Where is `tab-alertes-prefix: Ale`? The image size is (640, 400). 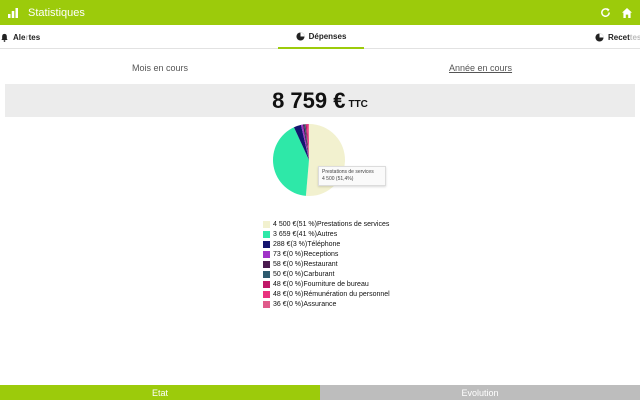 tab-alertes-prefix: Ale is located at coordinates (19, 37).